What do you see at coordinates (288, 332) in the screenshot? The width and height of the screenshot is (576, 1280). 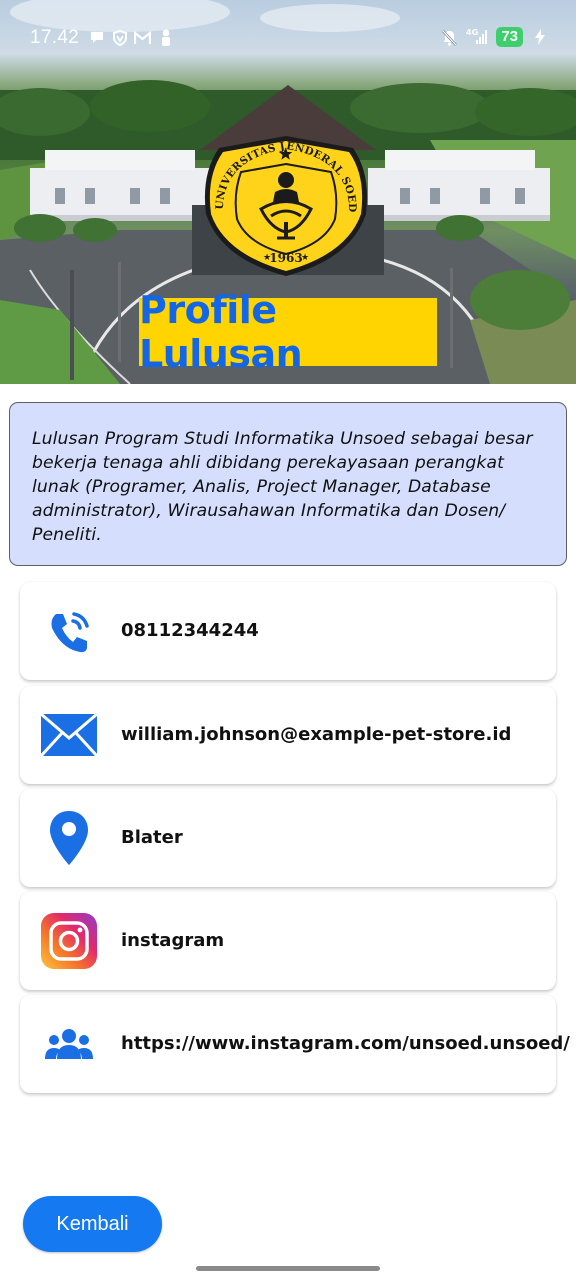 I see `page-title: Profile Lulusan` at bounding box center [288, 332].